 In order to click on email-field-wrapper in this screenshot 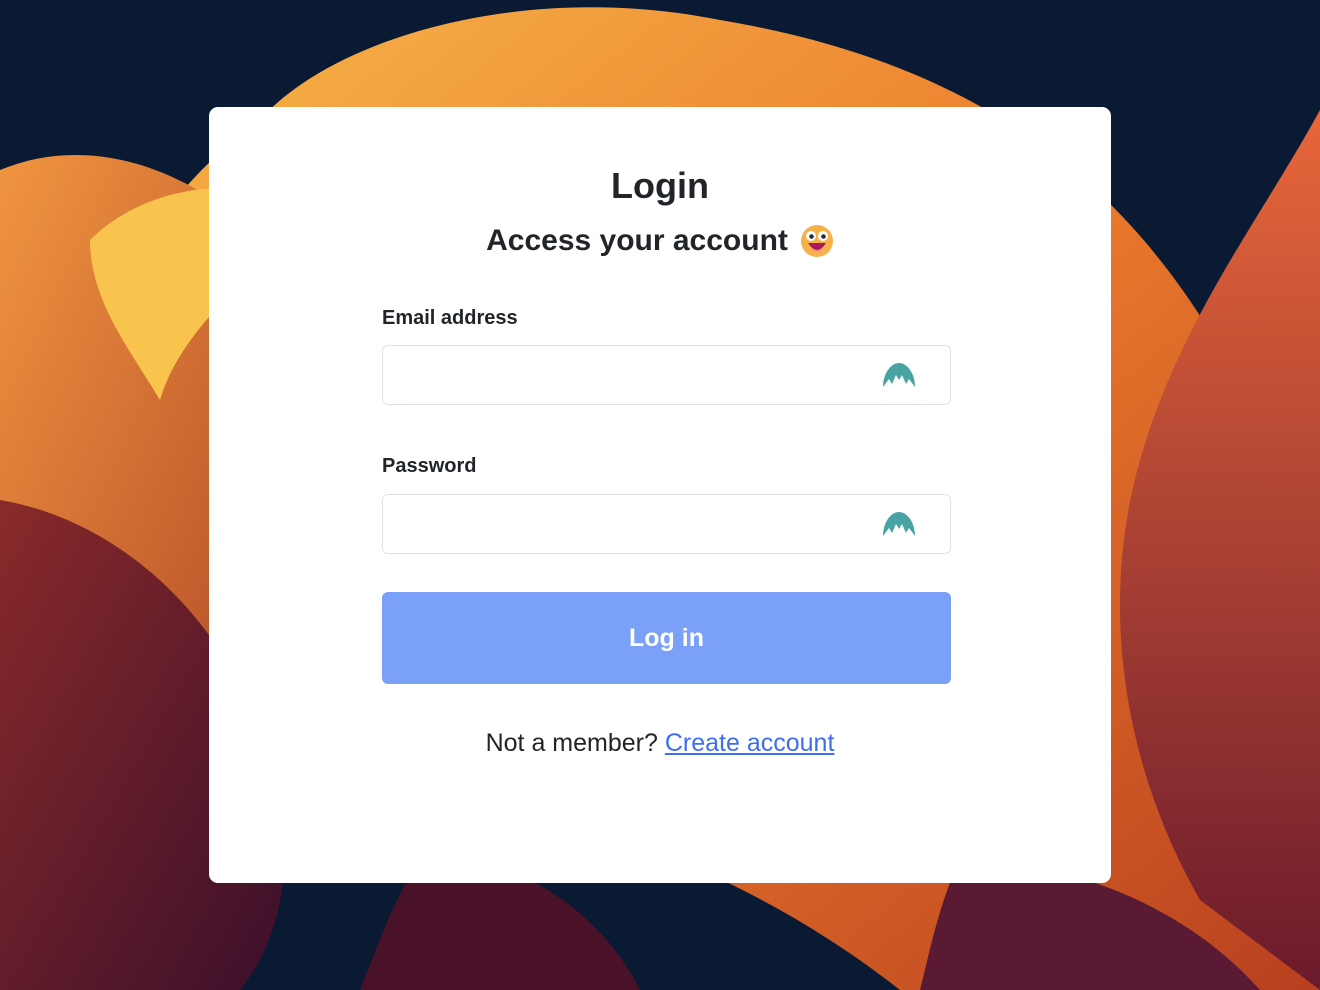, I will do `click(666, 375)`.